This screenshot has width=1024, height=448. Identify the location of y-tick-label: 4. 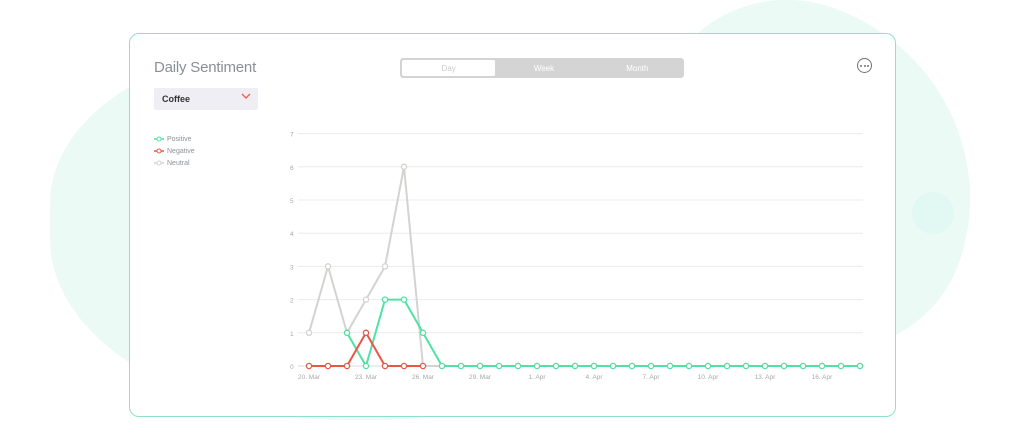
(292, 234).